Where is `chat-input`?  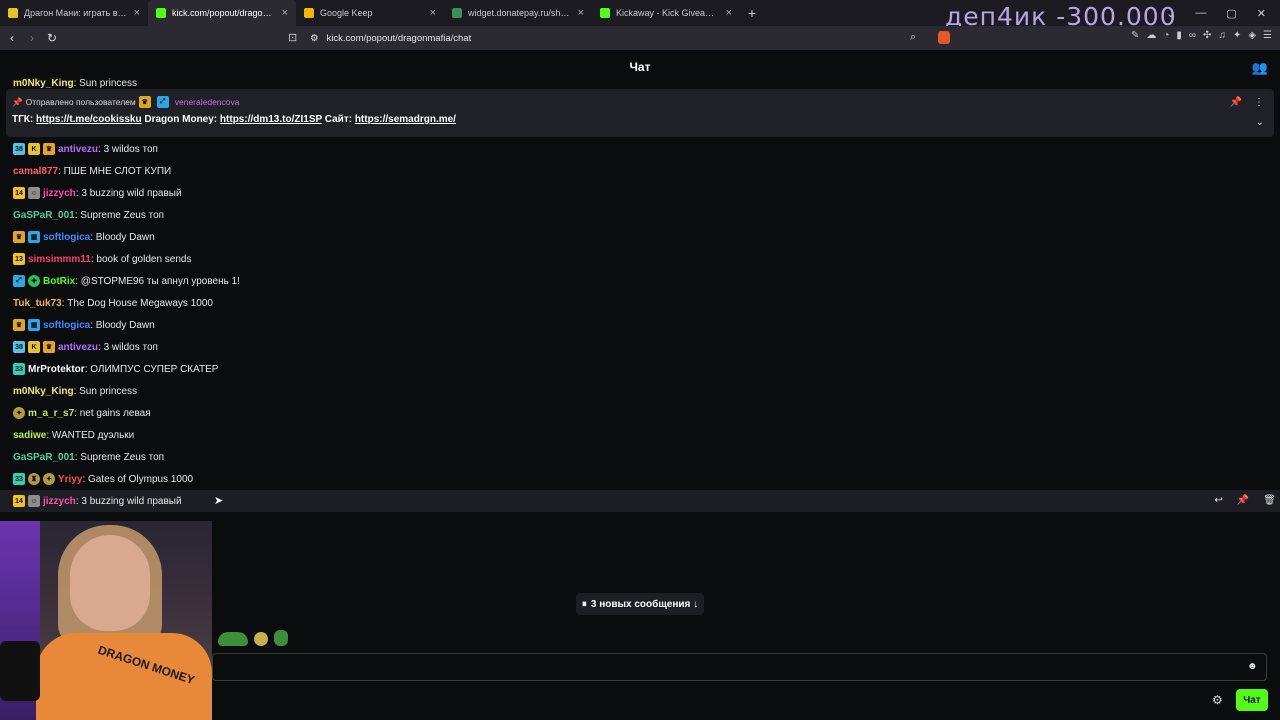 chat-input is located at coordinates (739, 667).